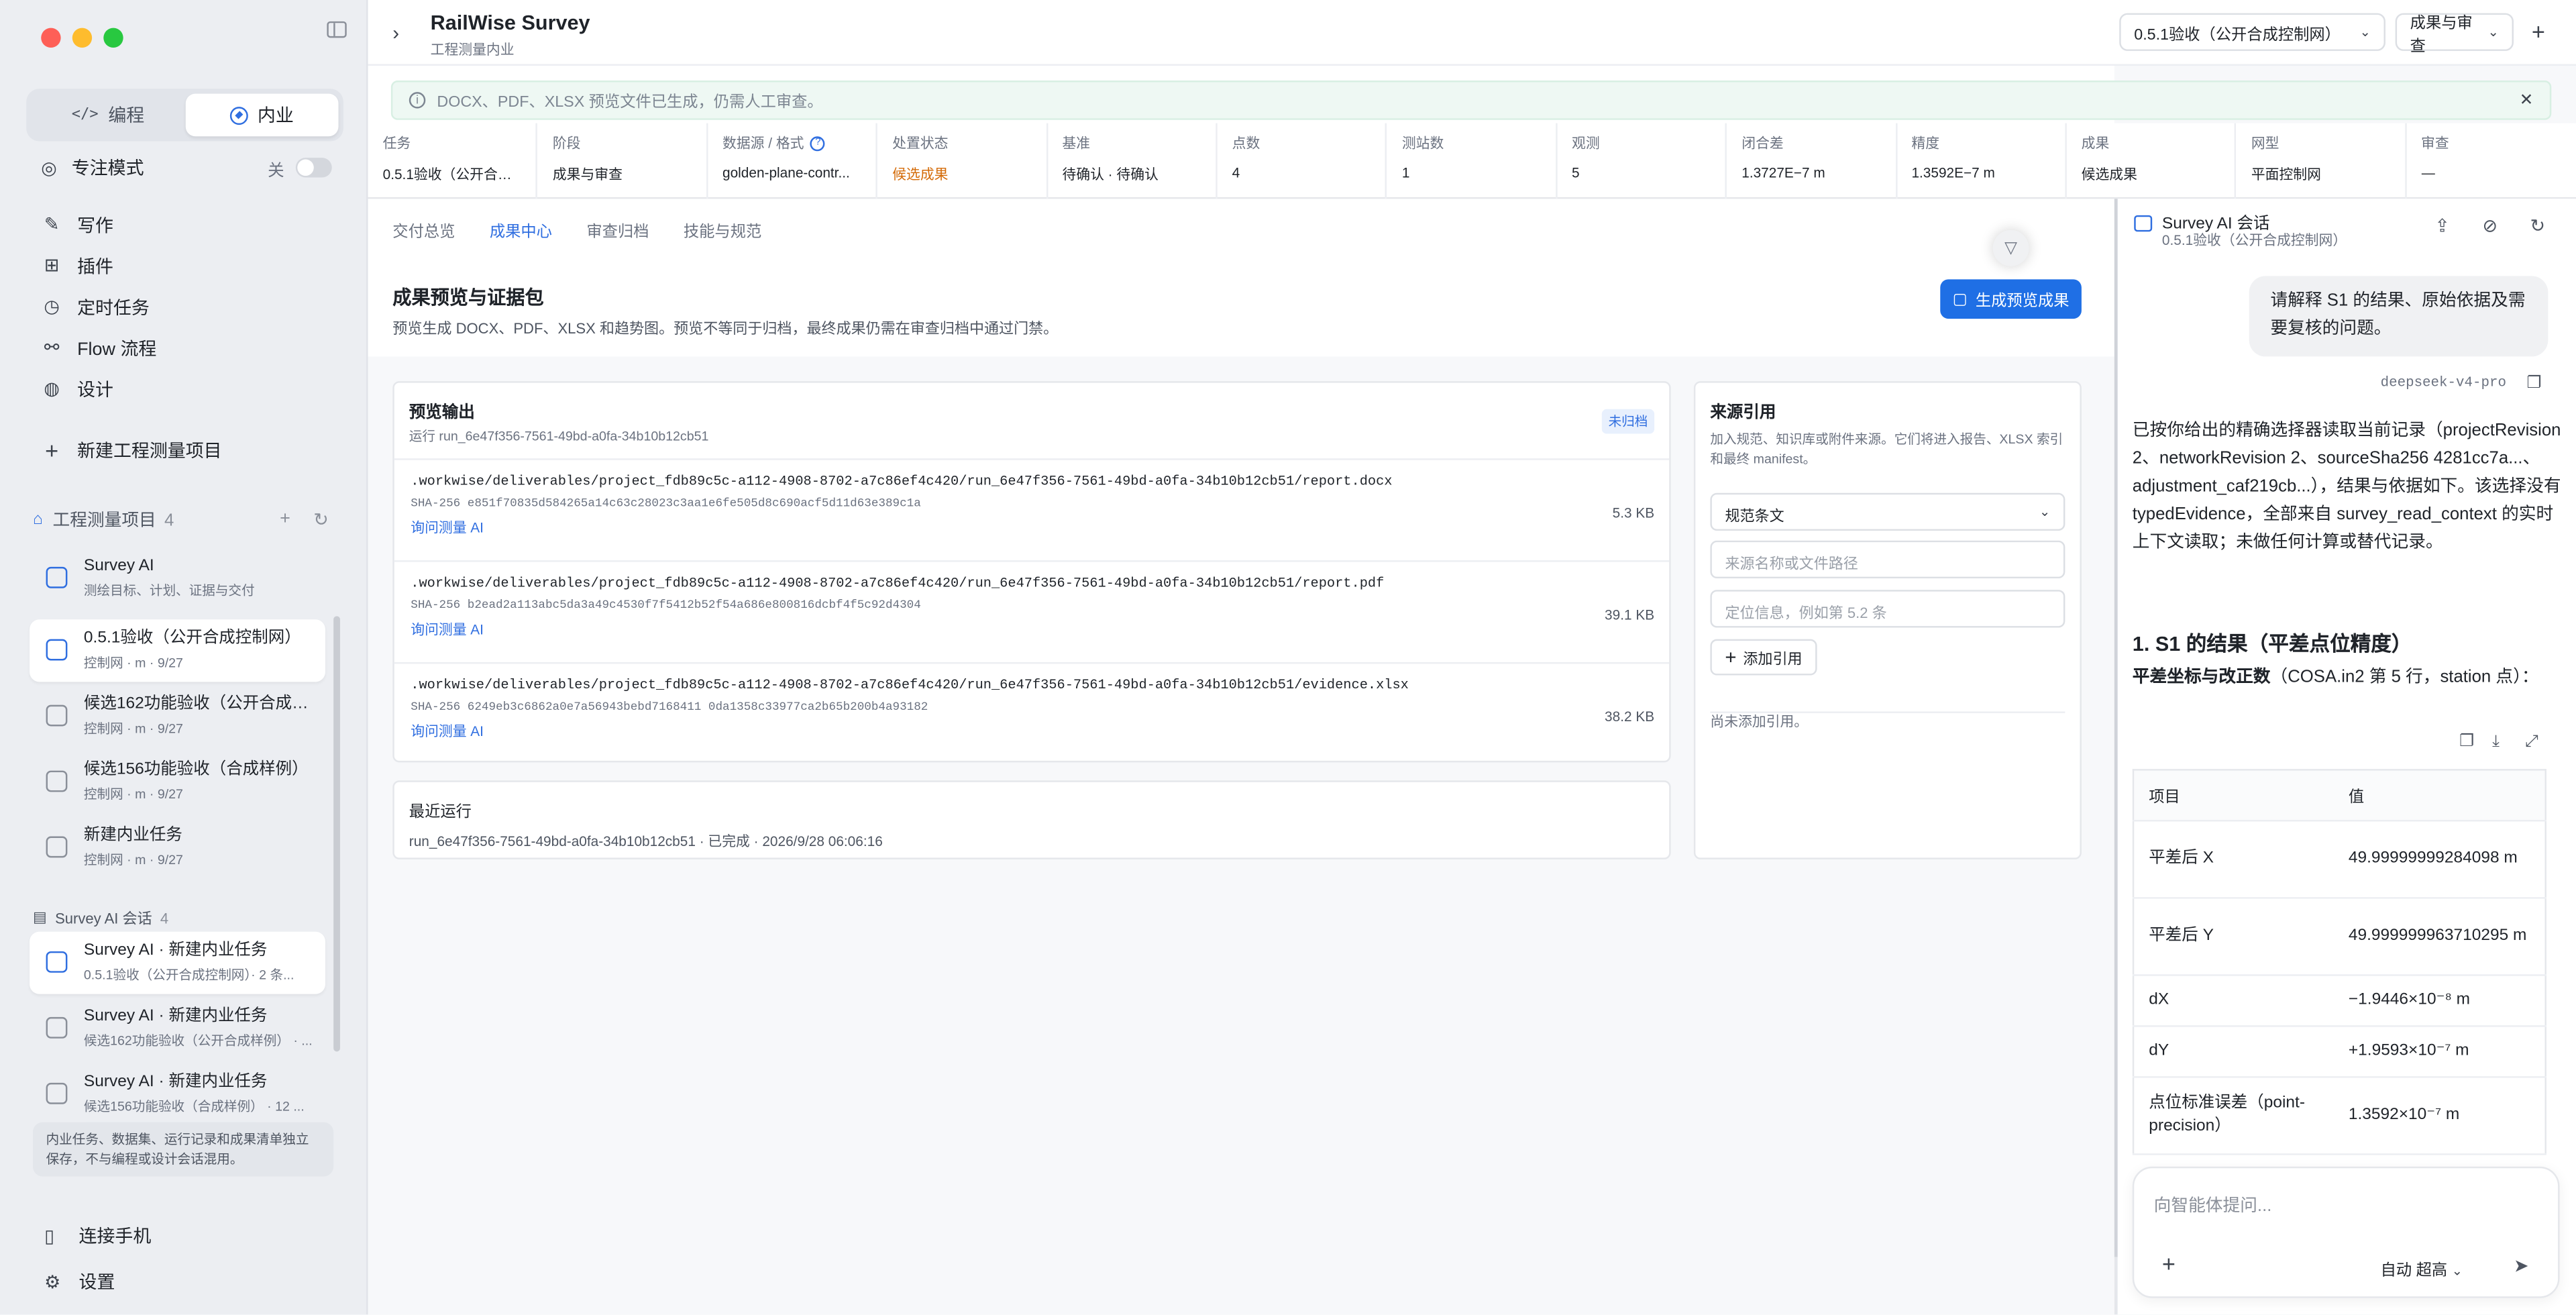 The image size is (2576, 1315). Describe the element at coordinates (2339, 860) in the screenshot. I see `table-row: 平差后 X 49.99999999284098 m` at that location.